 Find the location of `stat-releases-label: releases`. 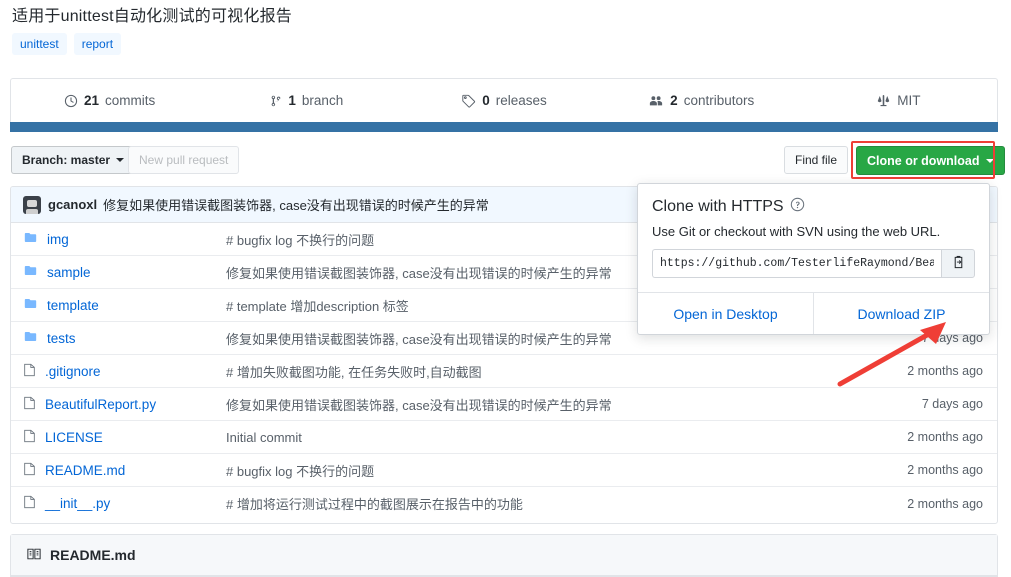

stat-releases-label: releases is located at coordinates (521, 100).